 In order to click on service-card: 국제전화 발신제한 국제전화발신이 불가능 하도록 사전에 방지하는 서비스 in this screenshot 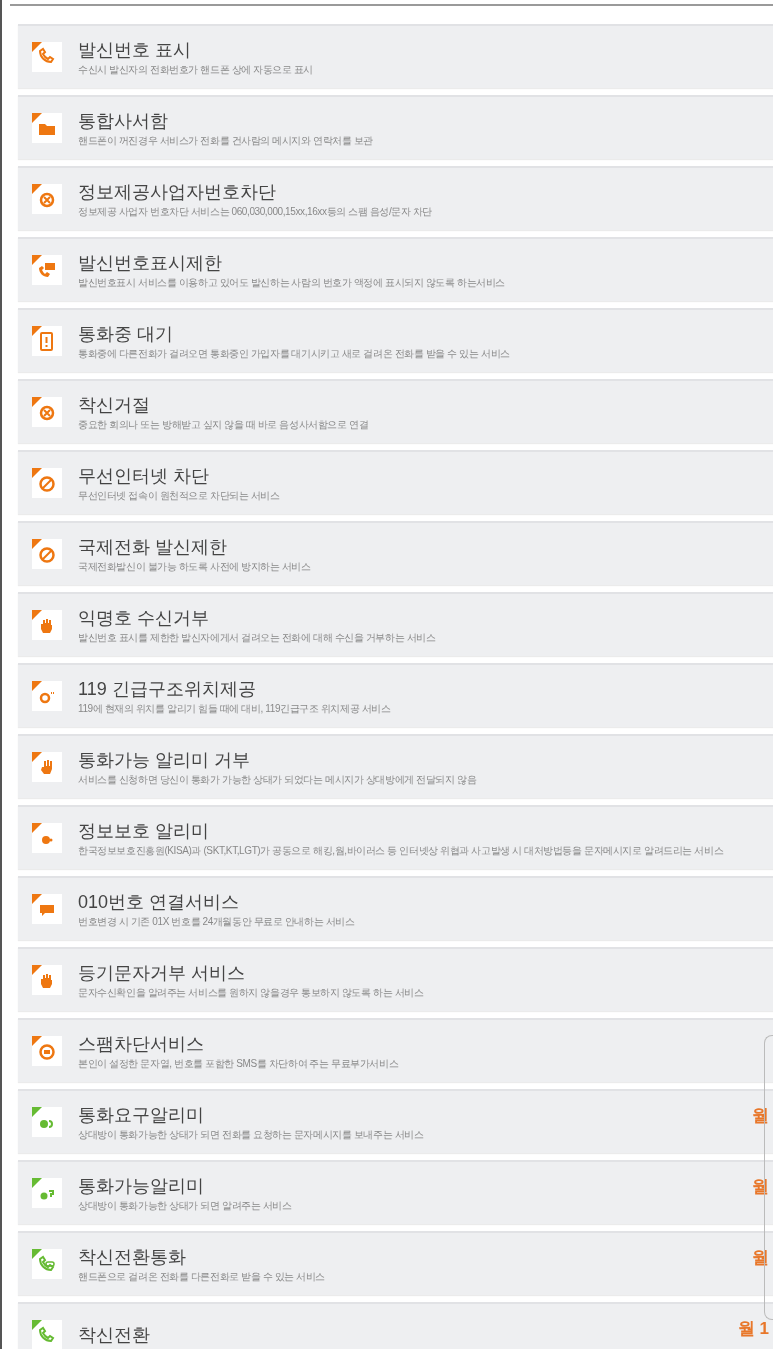, I will do `click(395, 553)`.